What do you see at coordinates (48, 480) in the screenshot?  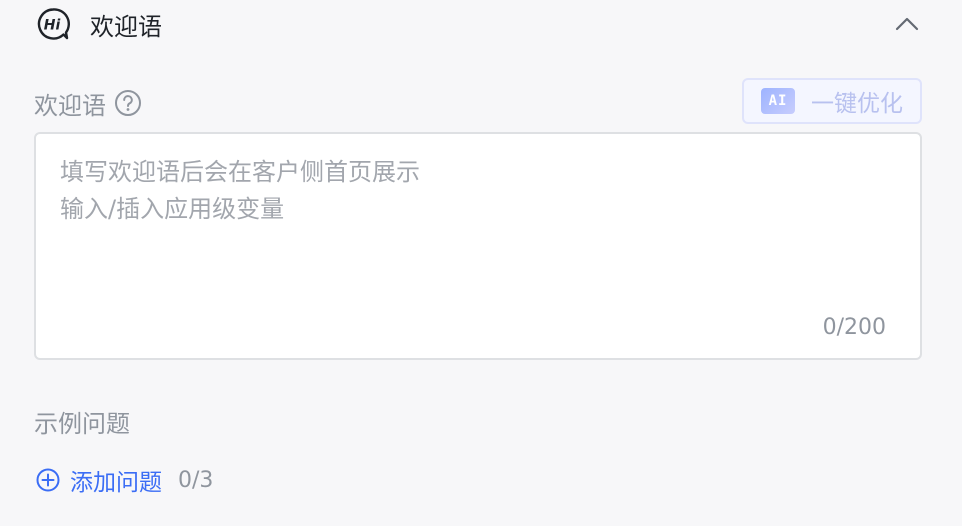 I see `plus-circle-icon` at bounding box center [48, 480].